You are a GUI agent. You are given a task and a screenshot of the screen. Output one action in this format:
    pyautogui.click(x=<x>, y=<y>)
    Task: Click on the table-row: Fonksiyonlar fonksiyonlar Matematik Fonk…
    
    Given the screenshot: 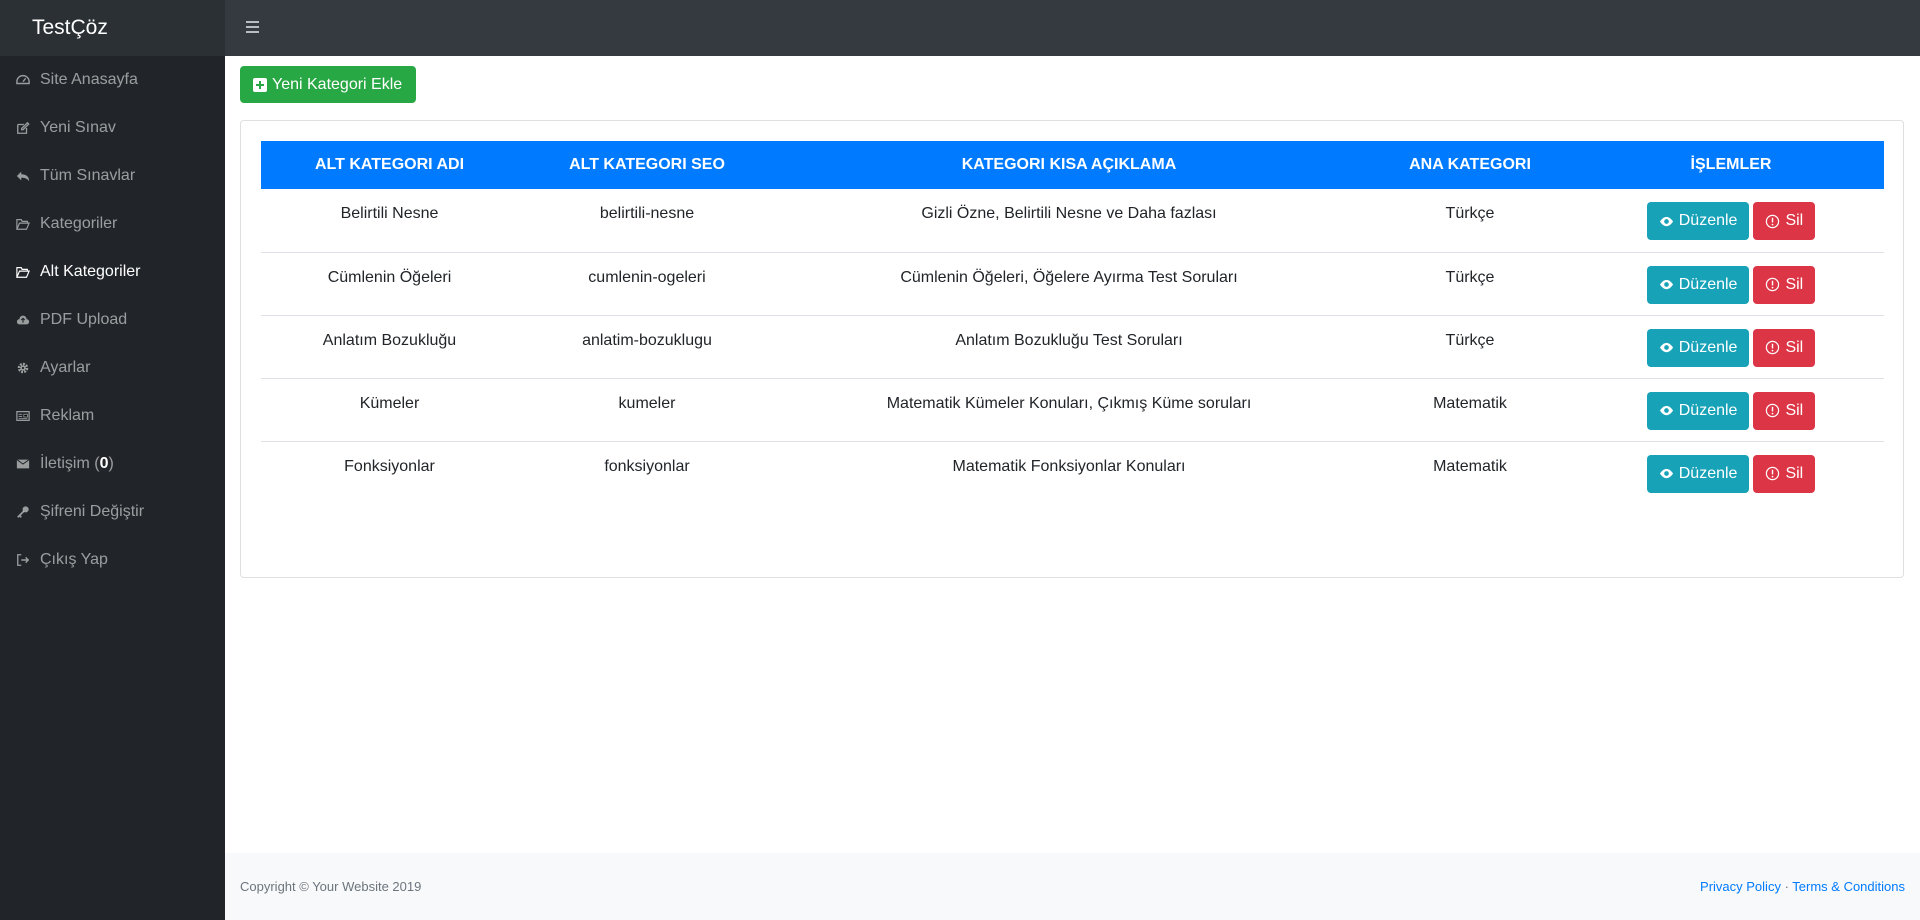 What is the action you would take?
    pyautogui.click(x=1072, y=472)
    